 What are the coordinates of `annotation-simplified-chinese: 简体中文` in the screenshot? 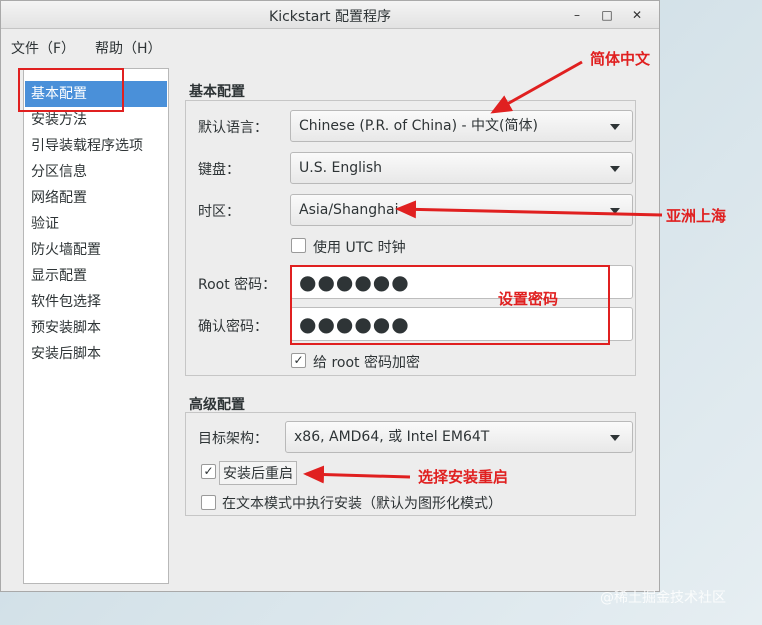 It's located at (620, 59).